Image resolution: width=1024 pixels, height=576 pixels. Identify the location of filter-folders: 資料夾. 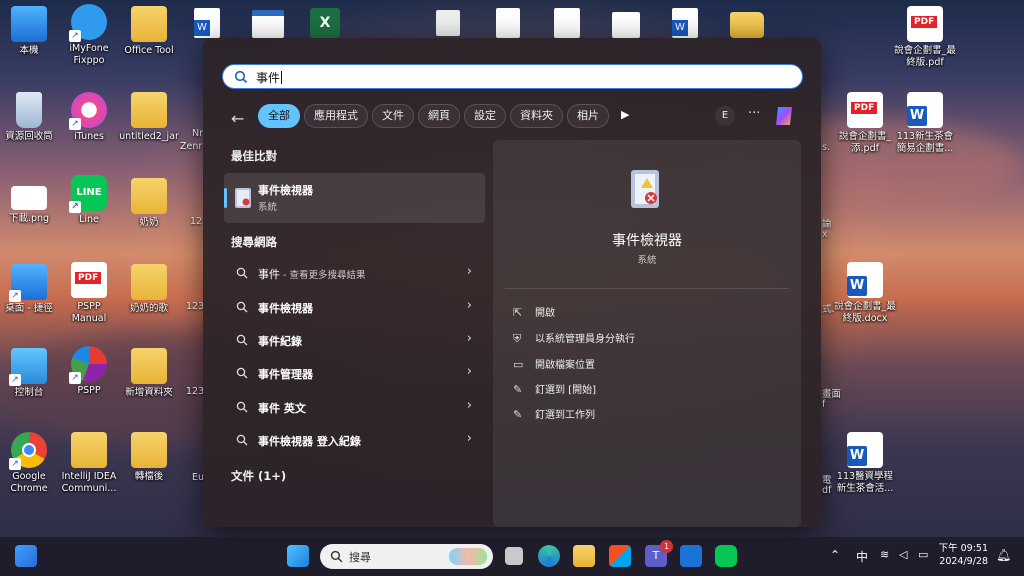
(536, 116).